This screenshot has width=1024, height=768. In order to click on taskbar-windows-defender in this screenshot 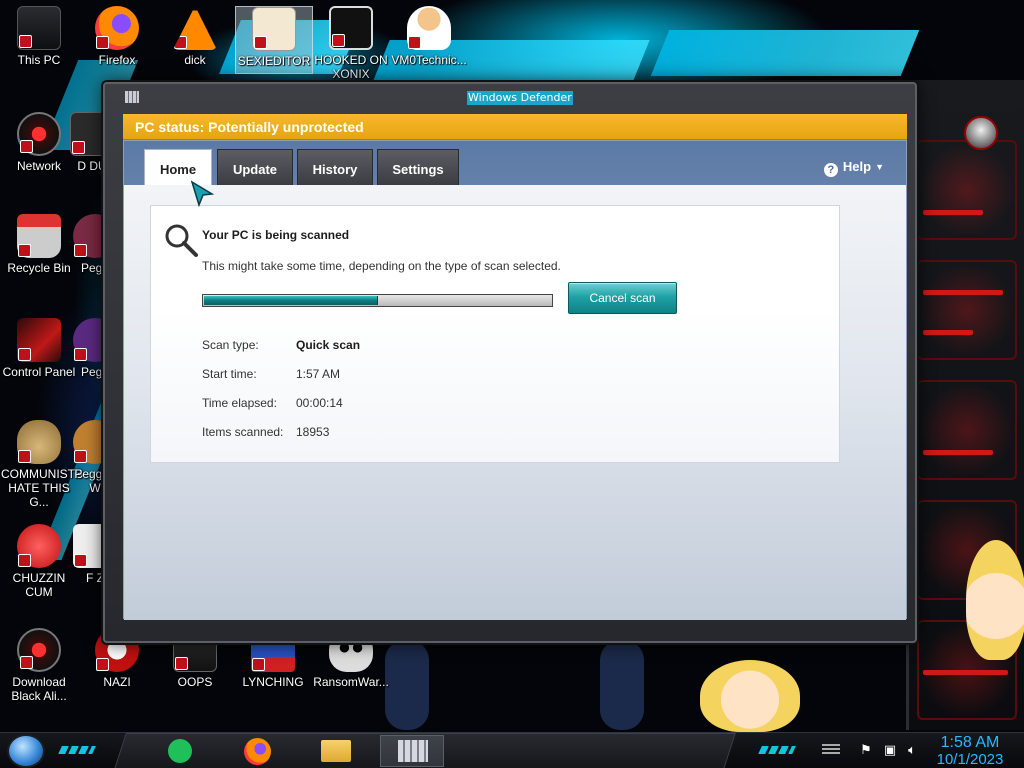, I will do `click(412, 751)`.